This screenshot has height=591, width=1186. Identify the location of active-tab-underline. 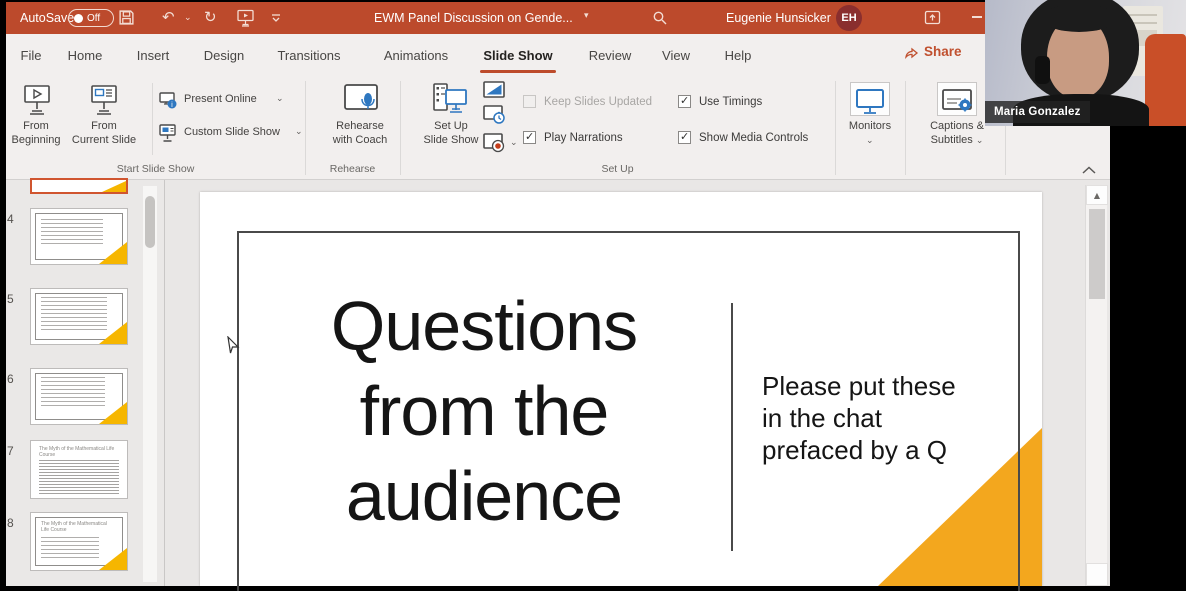
(518, 71).